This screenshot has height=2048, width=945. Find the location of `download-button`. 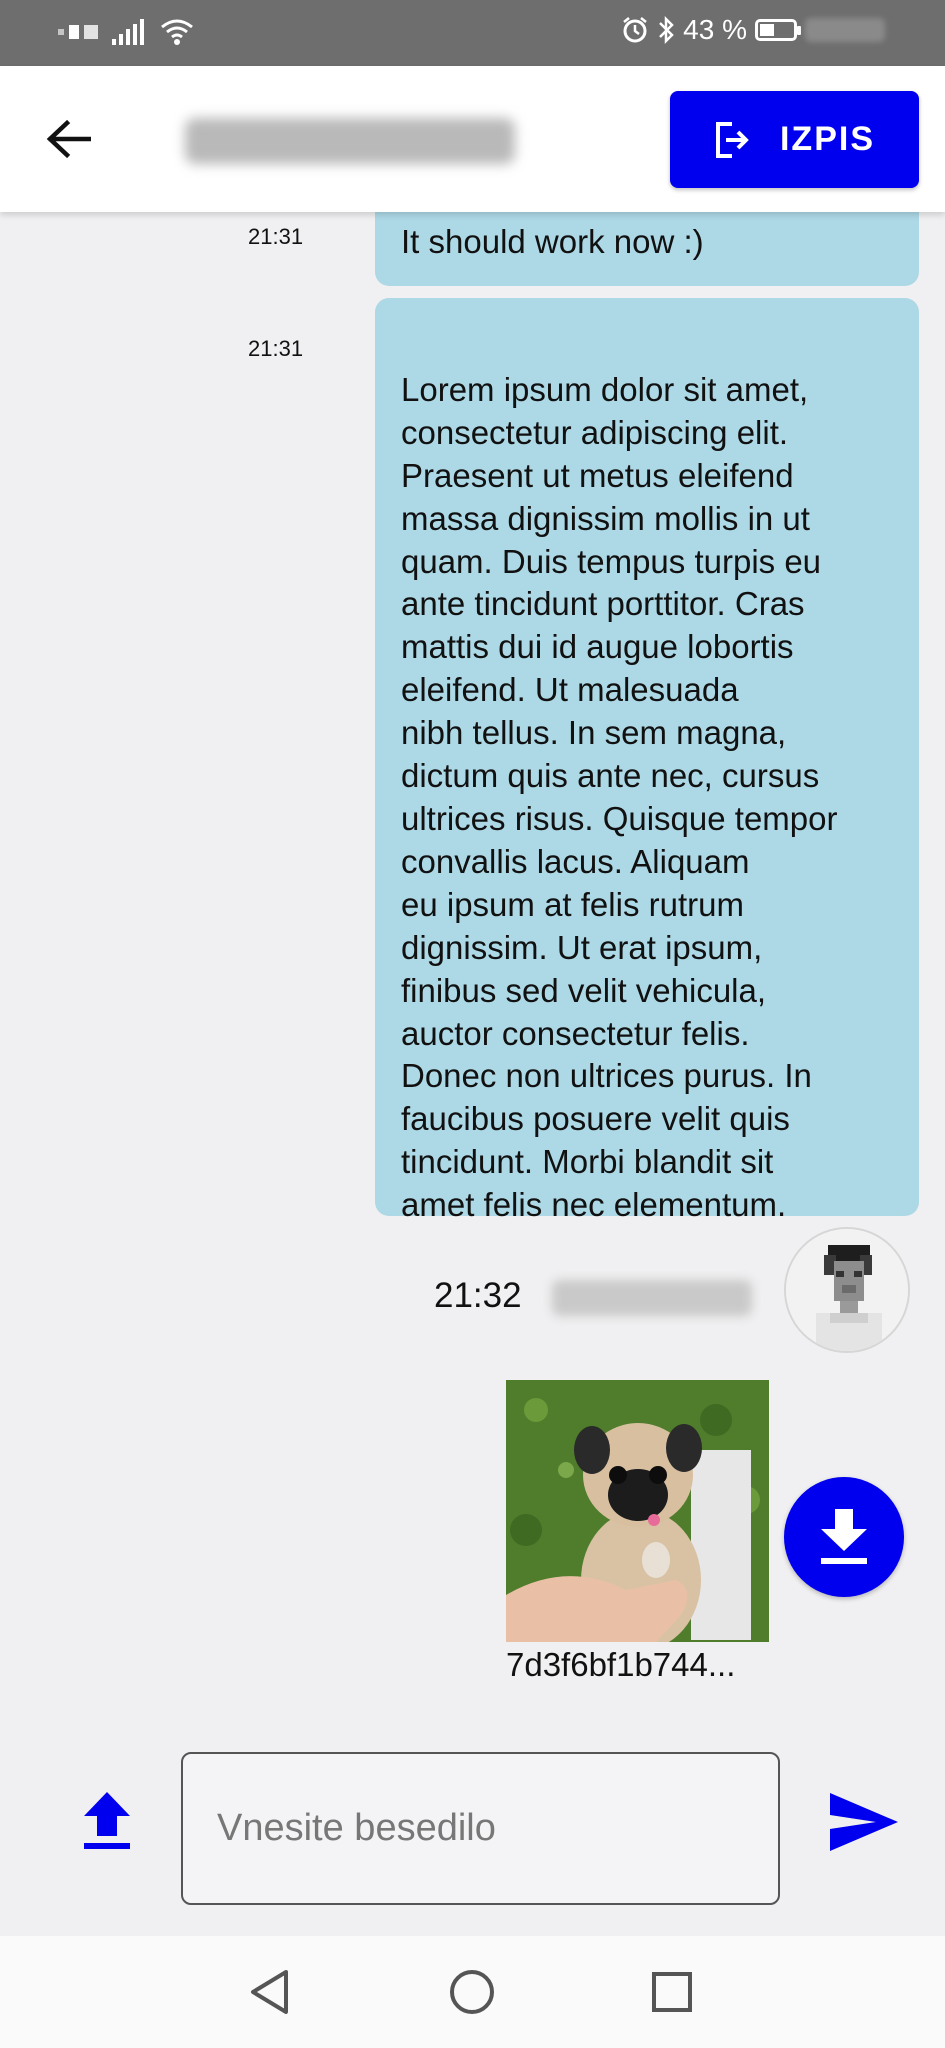

download-button is located at coordinates (844, 1537).